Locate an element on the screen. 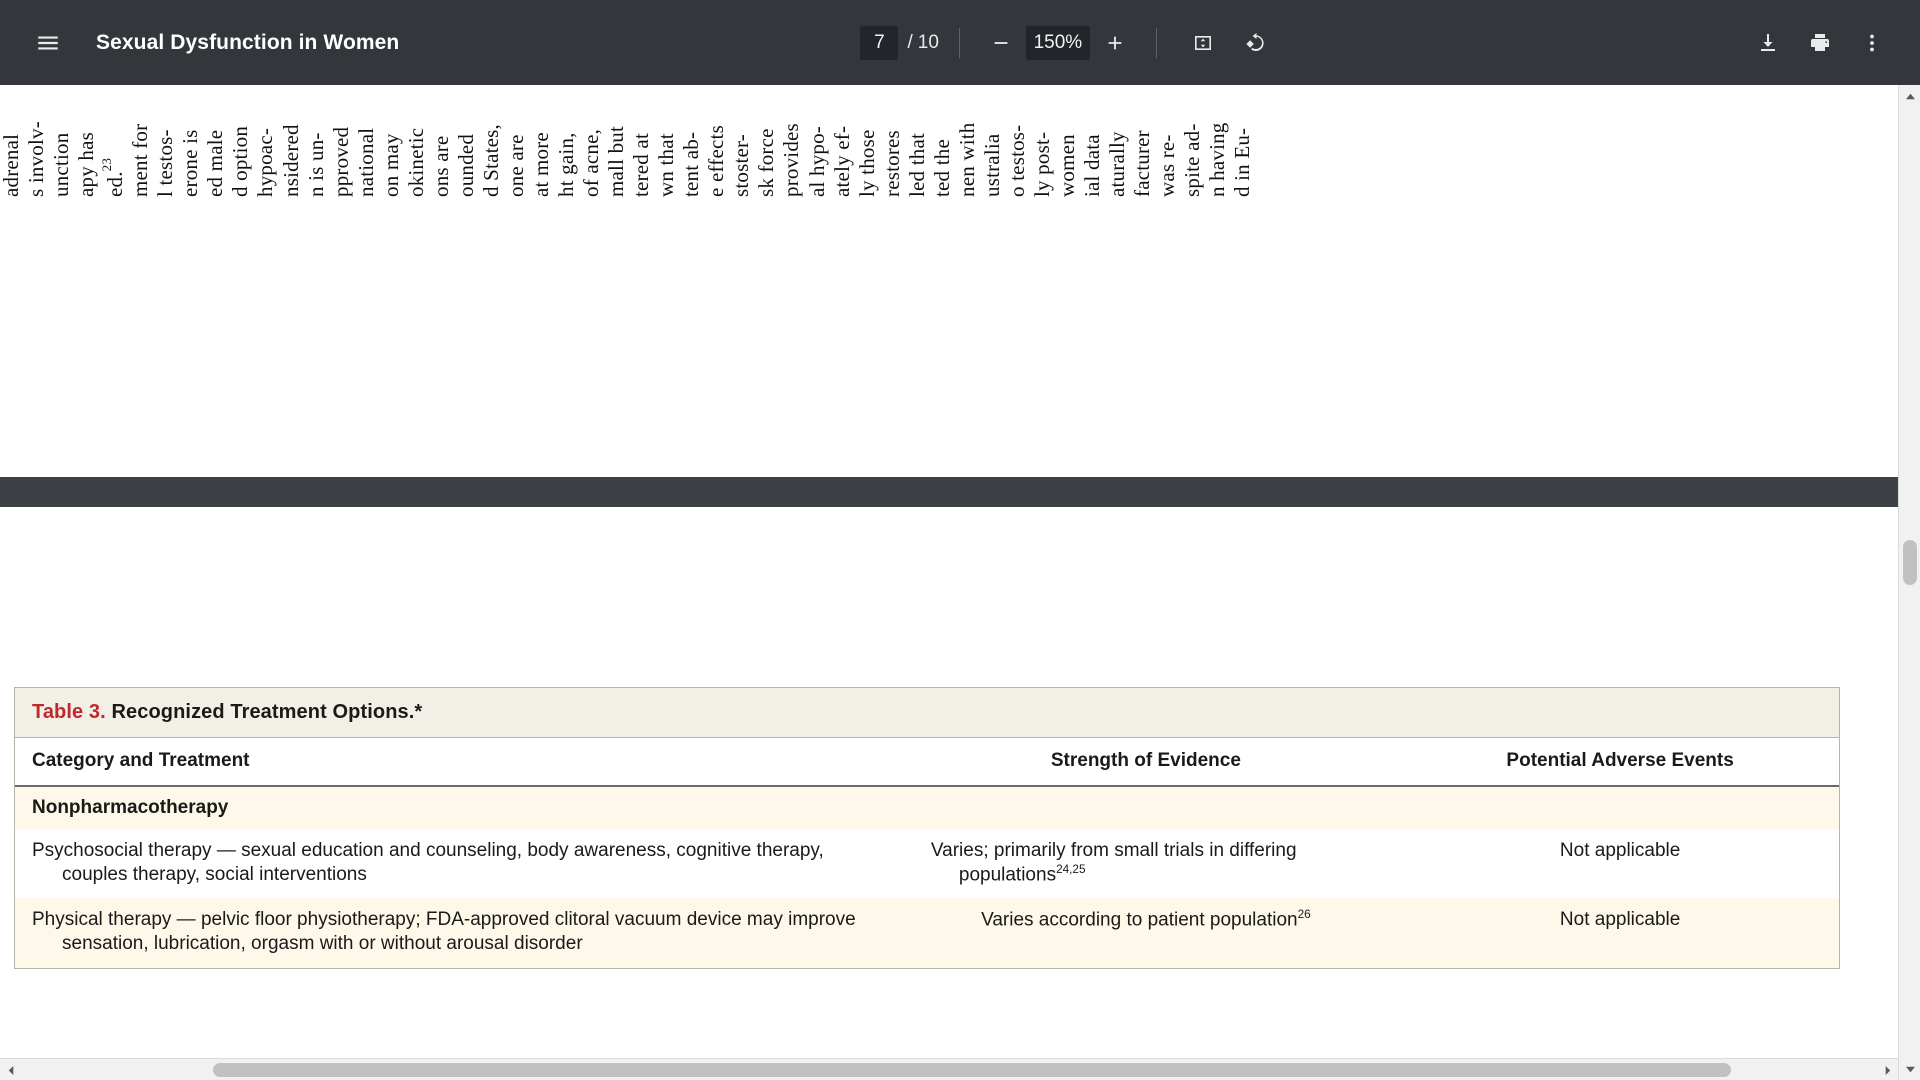 The image size is (1920, 1080). rotated-text-column: provides is located at coordinates (791, 160).